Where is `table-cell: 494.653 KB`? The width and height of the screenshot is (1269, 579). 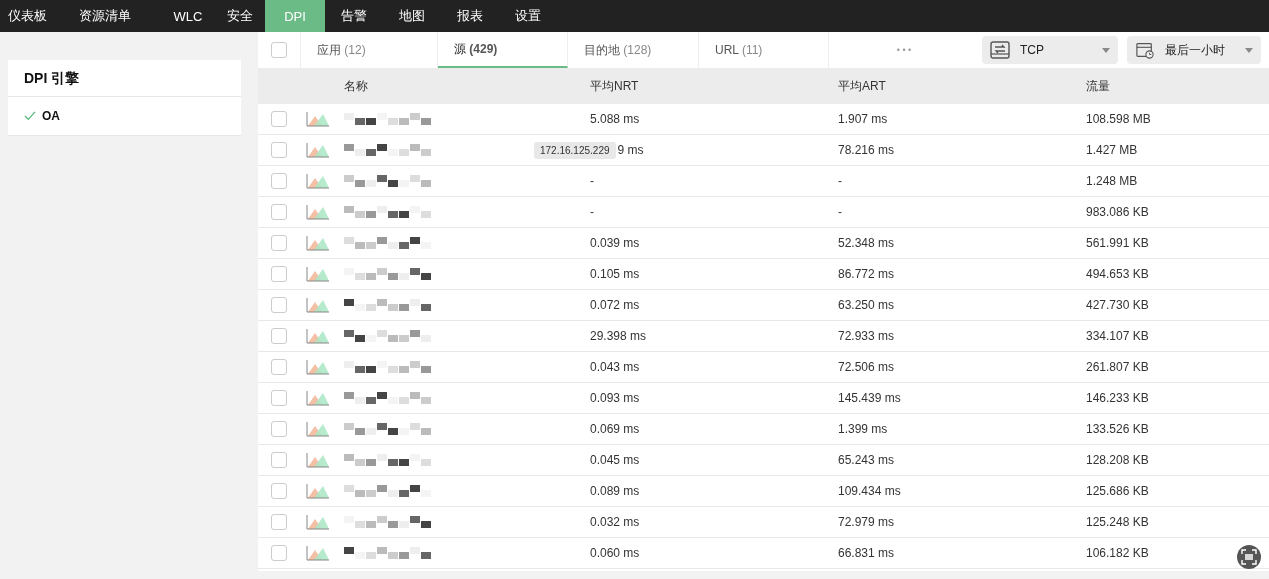 table-cell: 494.653 KB is located at coordinates (1117, 274).